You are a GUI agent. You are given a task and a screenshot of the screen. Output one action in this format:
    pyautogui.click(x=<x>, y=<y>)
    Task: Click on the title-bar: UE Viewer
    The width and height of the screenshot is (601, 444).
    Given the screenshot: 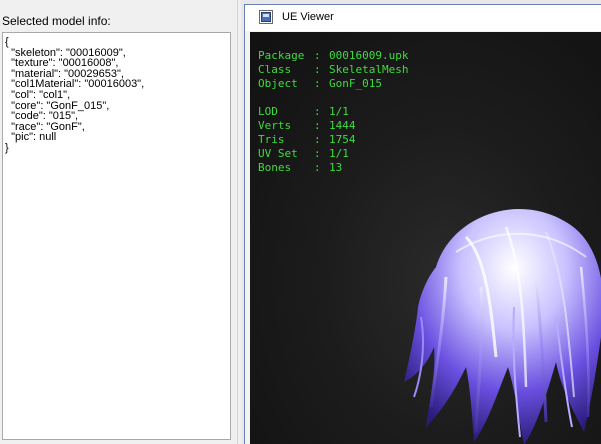 What is the action you would take?
    pyautogui.click(x=423, y=18)
    